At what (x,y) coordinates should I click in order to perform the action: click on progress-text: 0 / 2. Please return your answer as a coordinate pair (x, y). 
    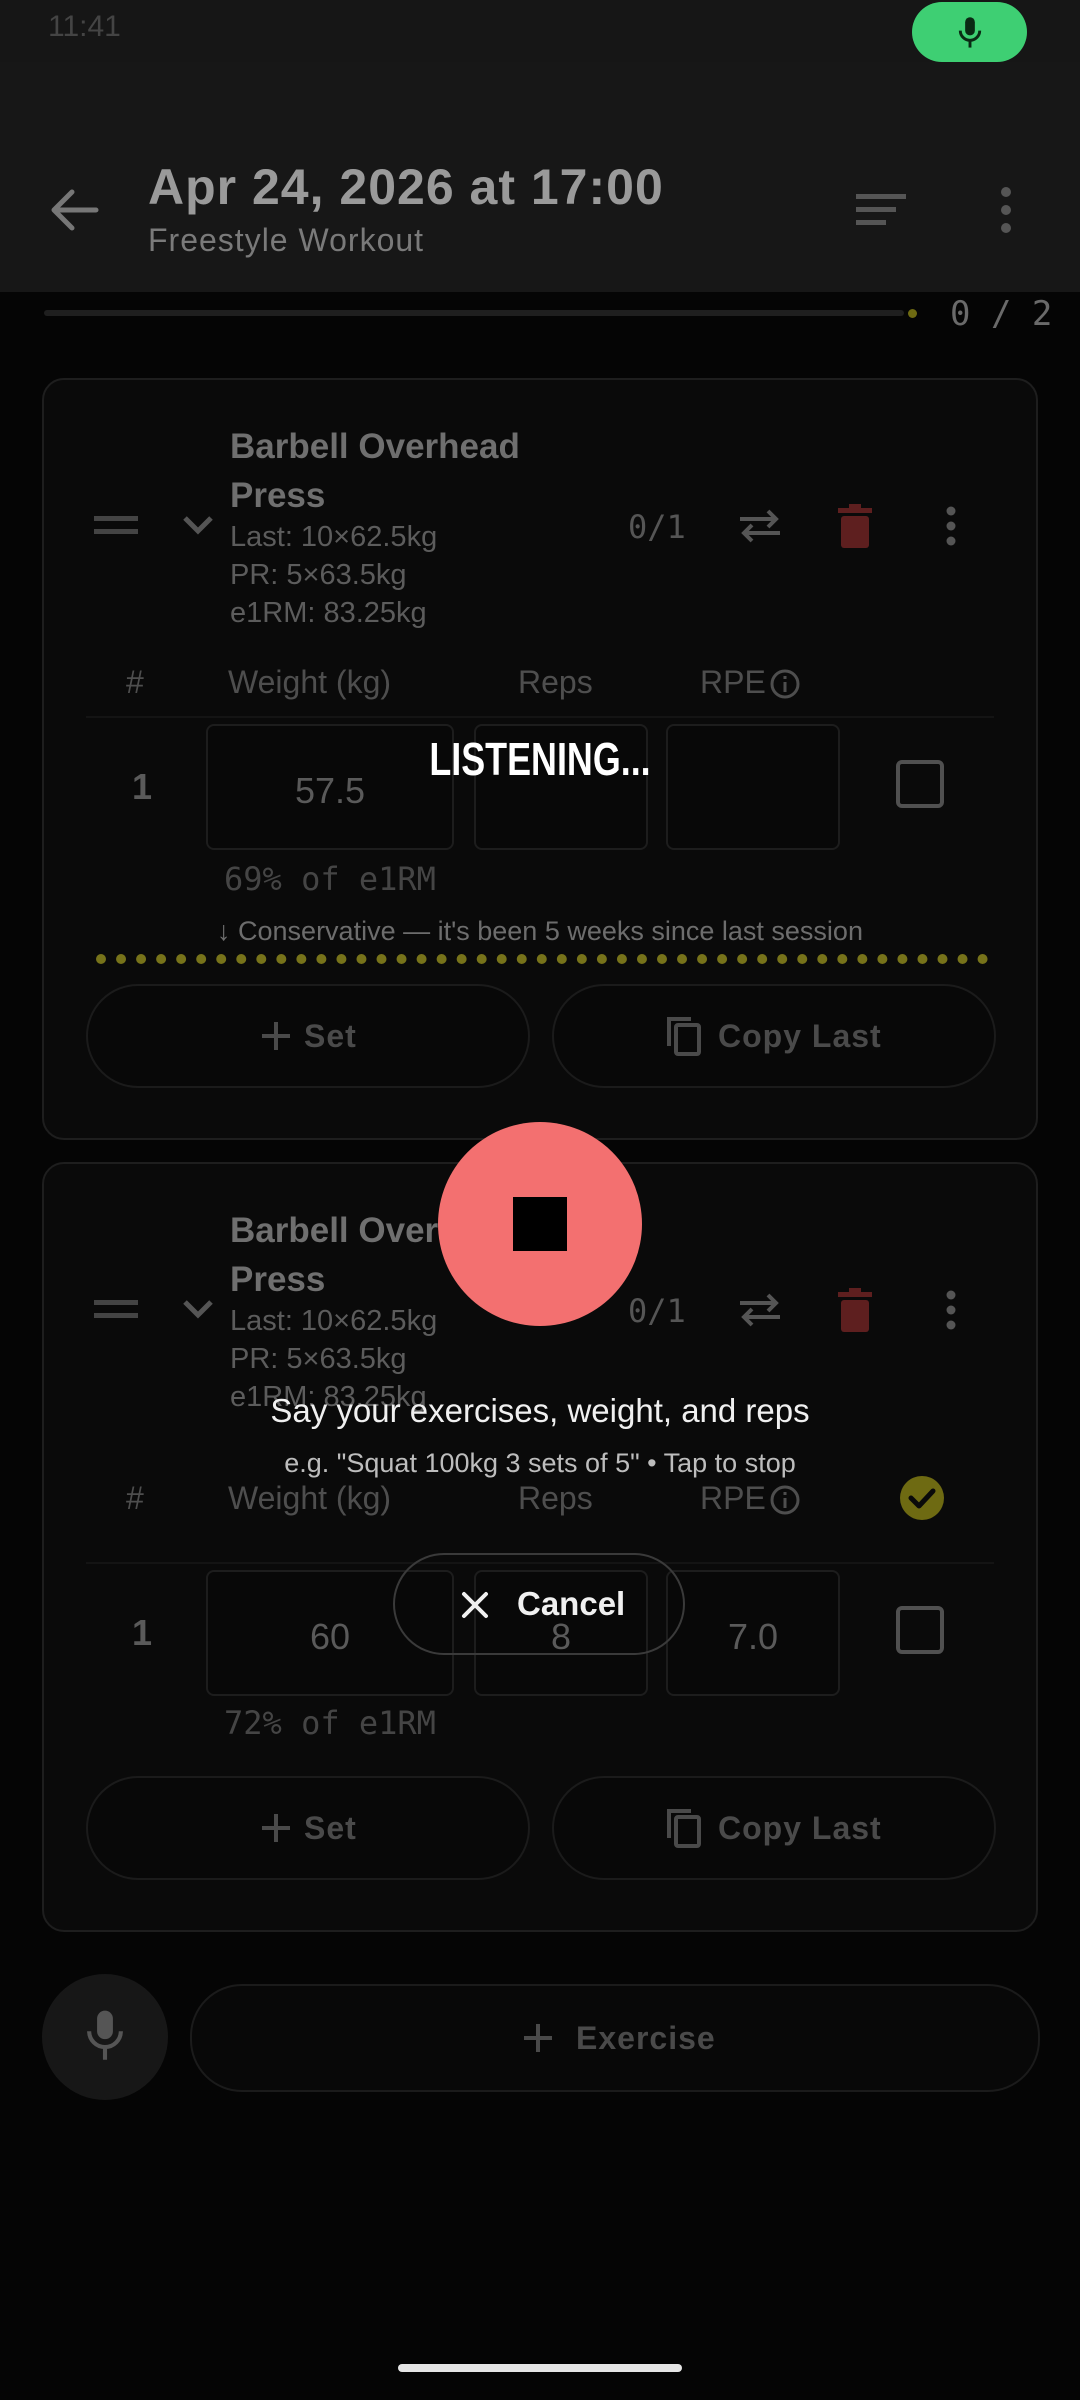
    Looking at the image, I should click on (1001, 314).